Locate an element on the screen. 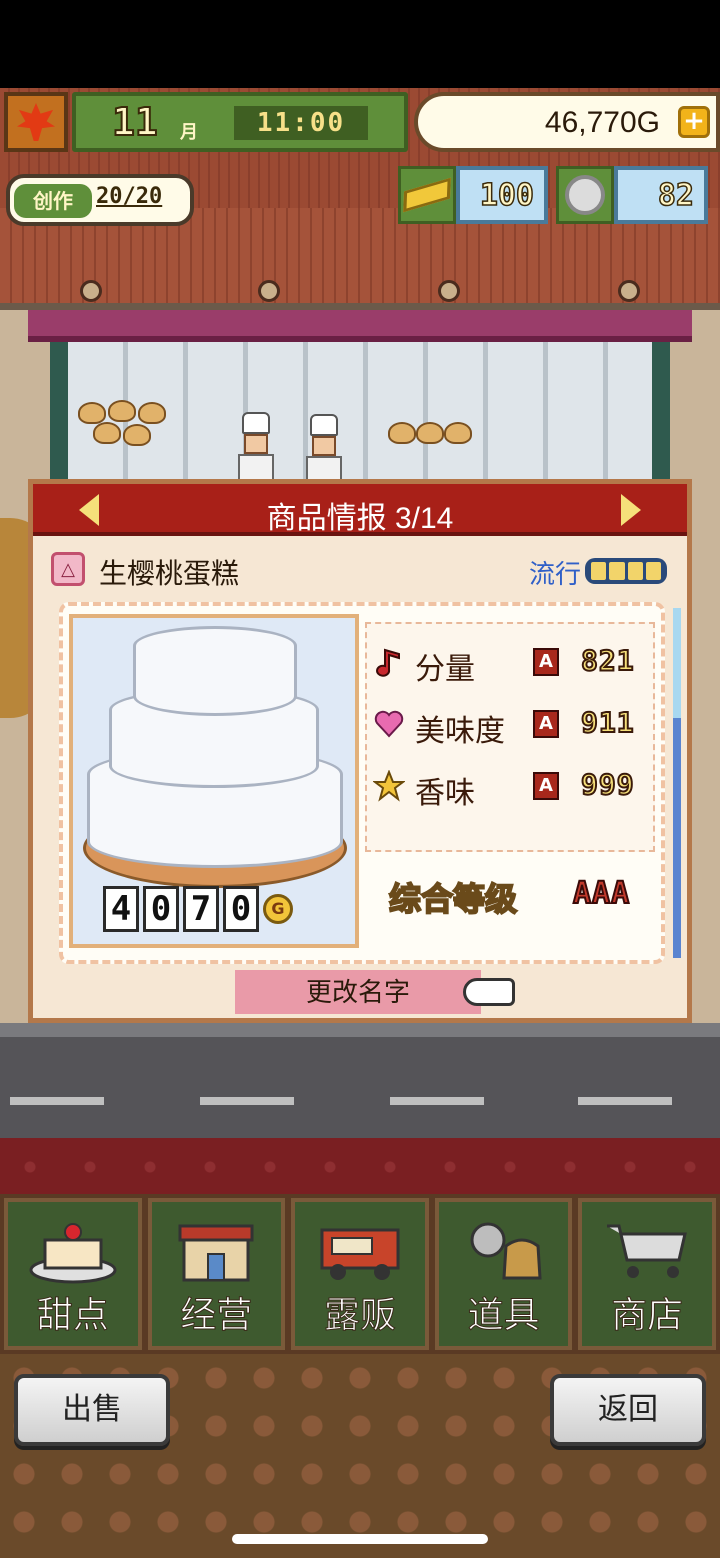 The width and height of the screenshot is (720, 1558). rename-button: 更改名字 is located at coordinates (358, 992).